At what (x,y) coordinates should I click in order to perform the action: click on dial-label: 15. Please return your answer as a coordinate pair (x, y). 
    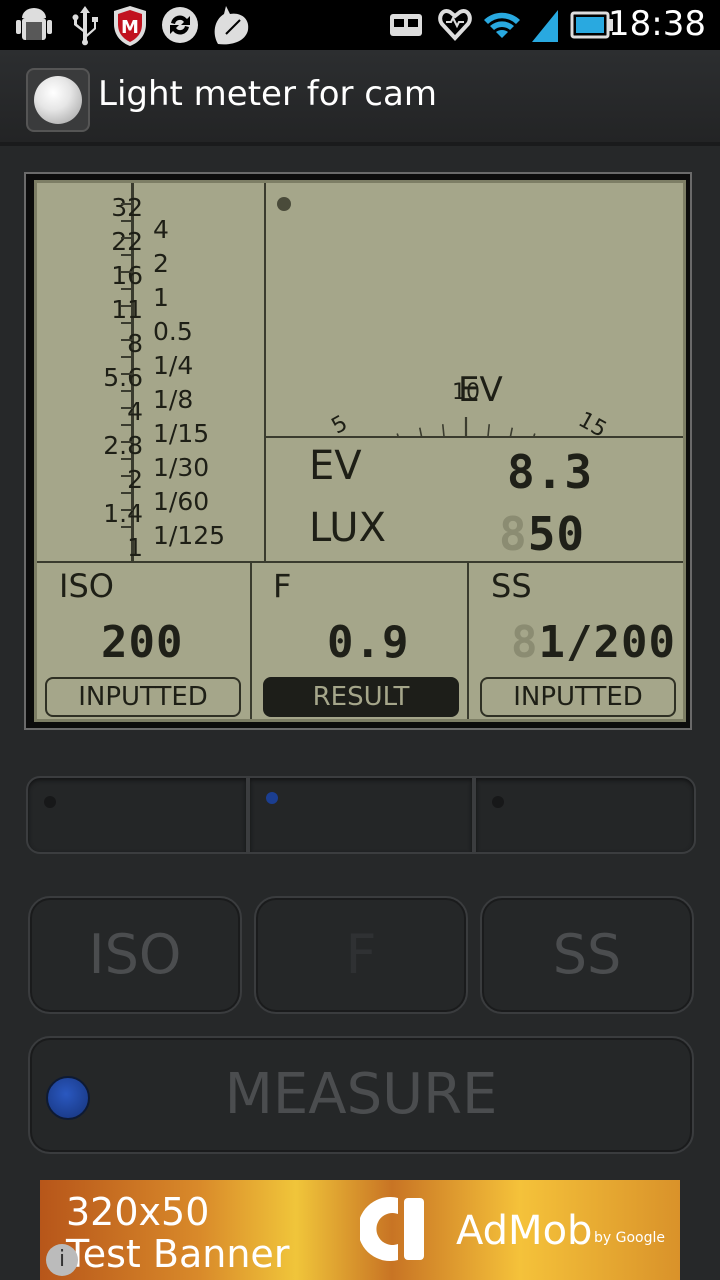
    Looking at the image, I should click on (592, 421).